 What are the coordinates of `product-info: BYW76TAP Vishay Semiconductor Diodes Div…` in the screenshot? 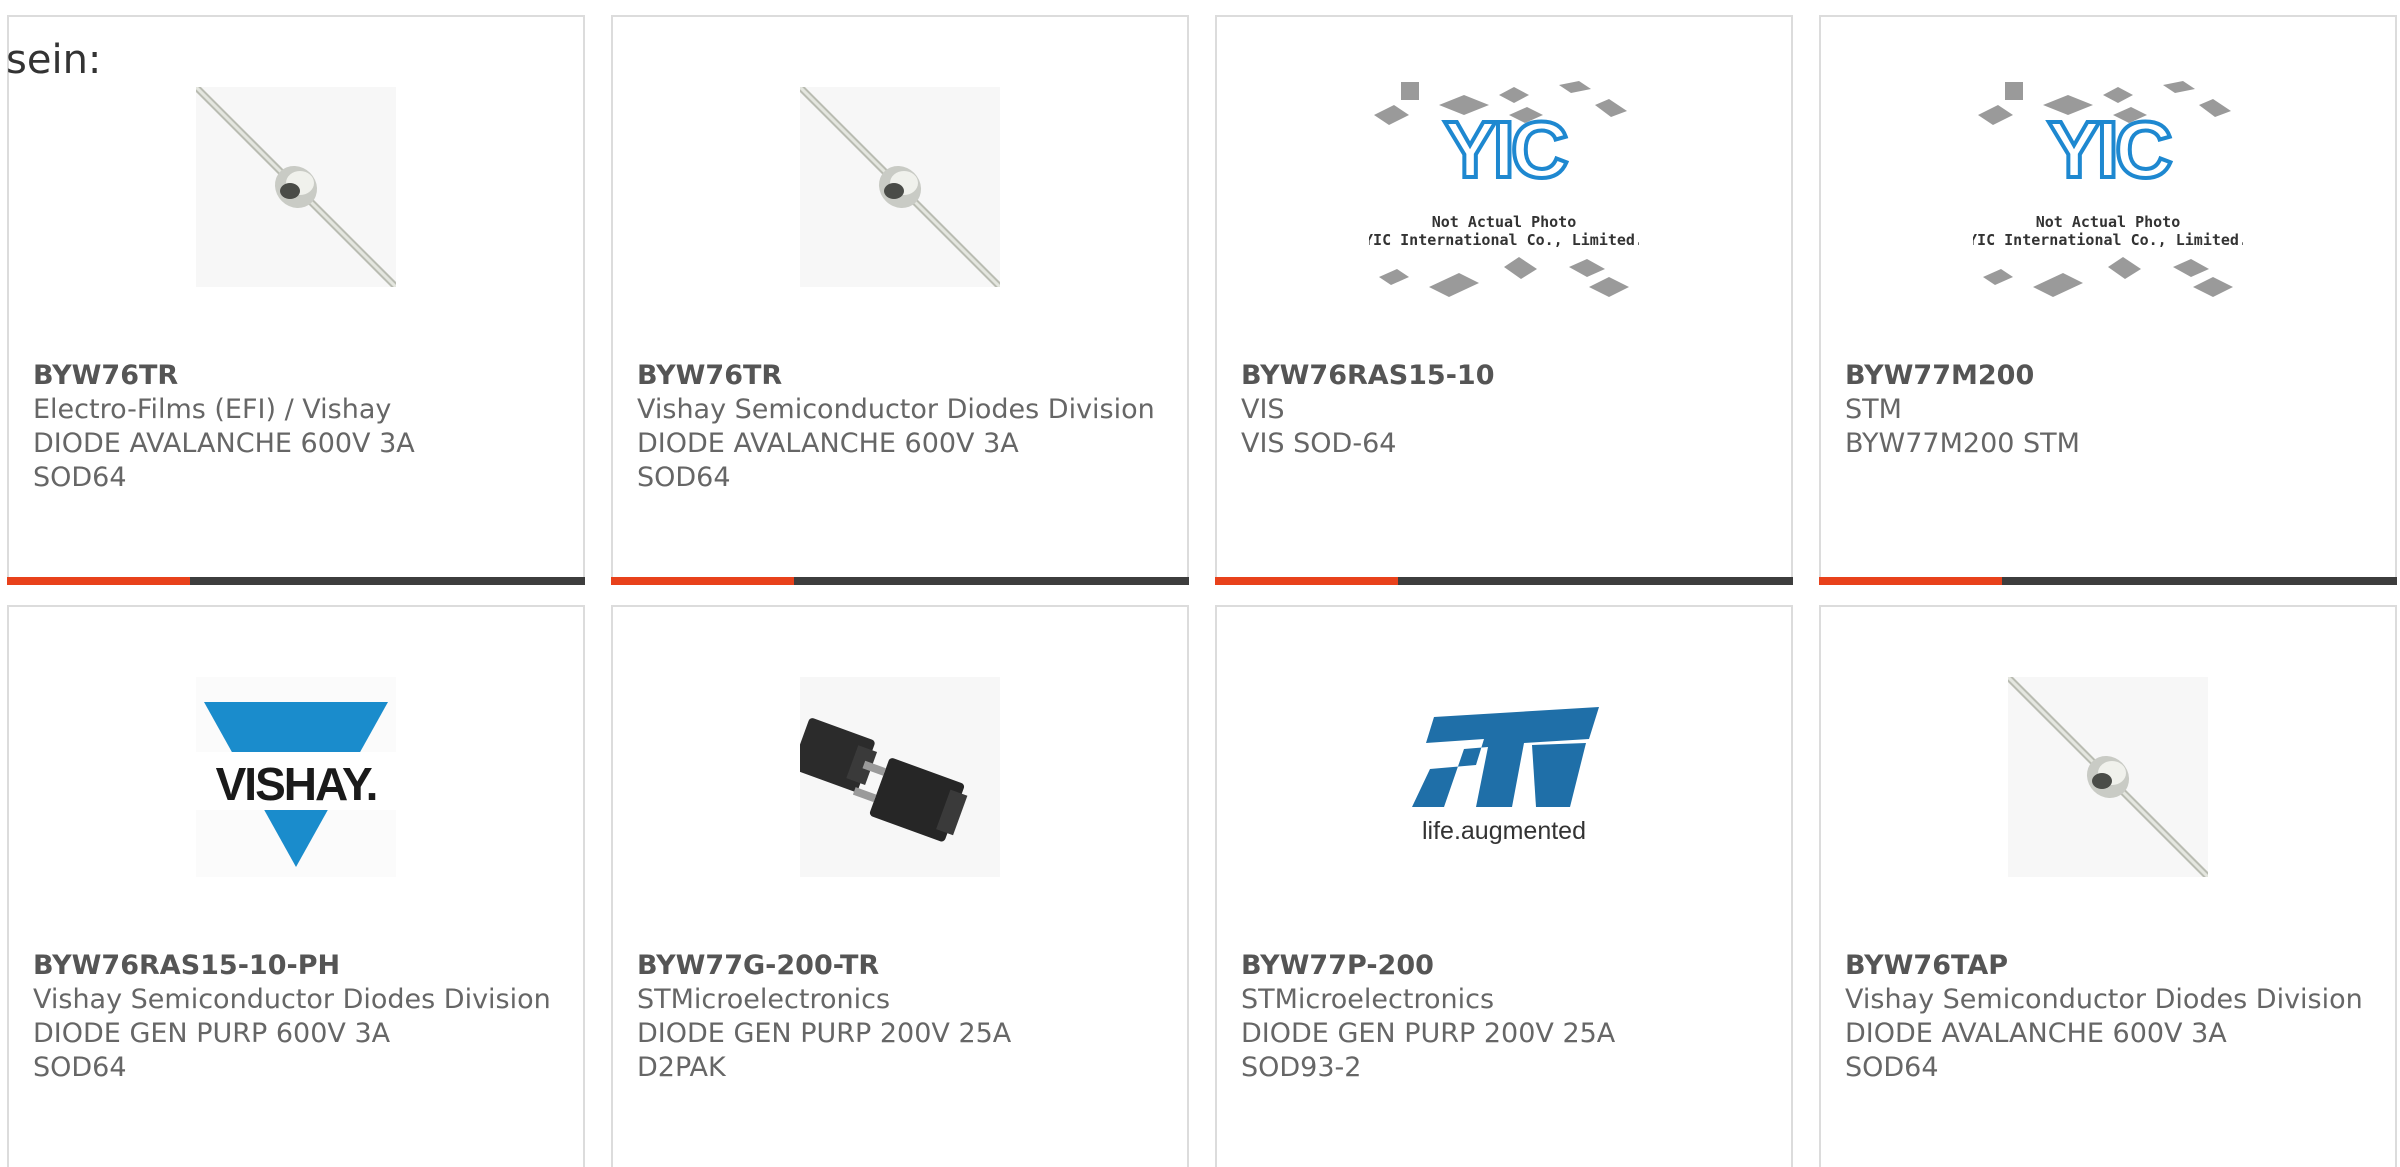 It's located at (2105, 1017).